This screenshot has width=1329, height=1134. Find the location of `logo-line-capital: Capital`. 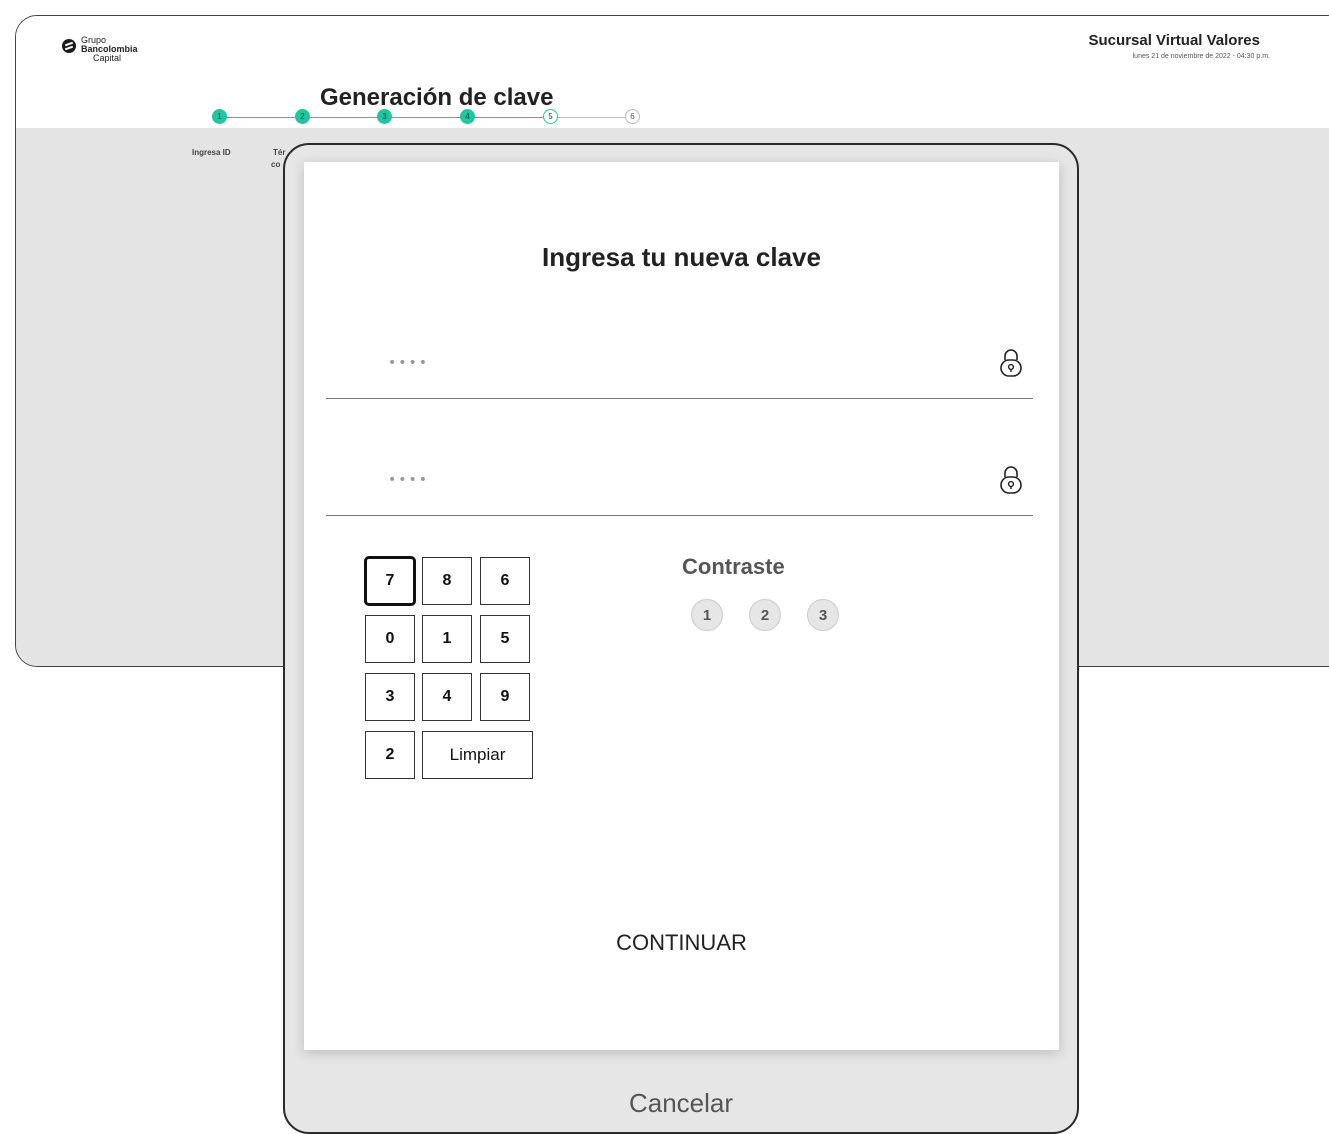

logo-line-capital: Capital is located at coordinates (107, 58).